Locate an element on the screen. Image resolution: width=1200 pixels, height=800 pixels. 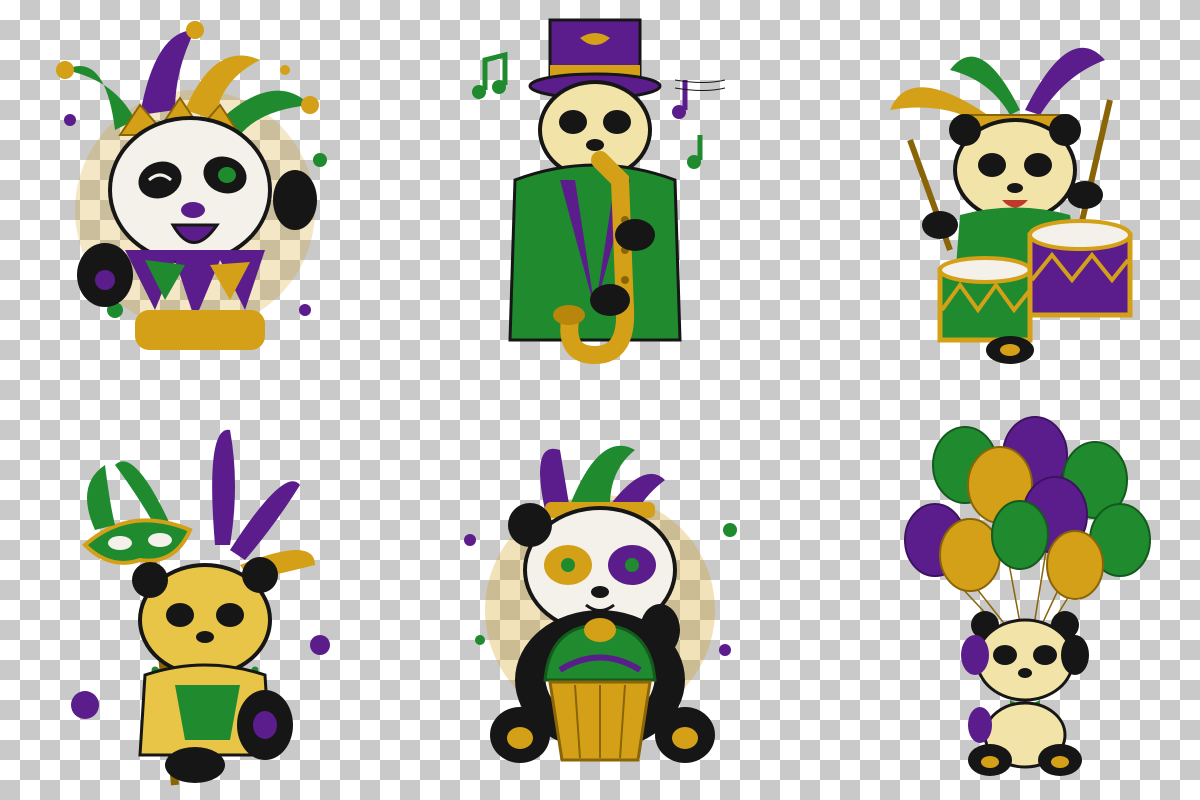
saxophone-panda-illustration is located at coordinates (599, 191).